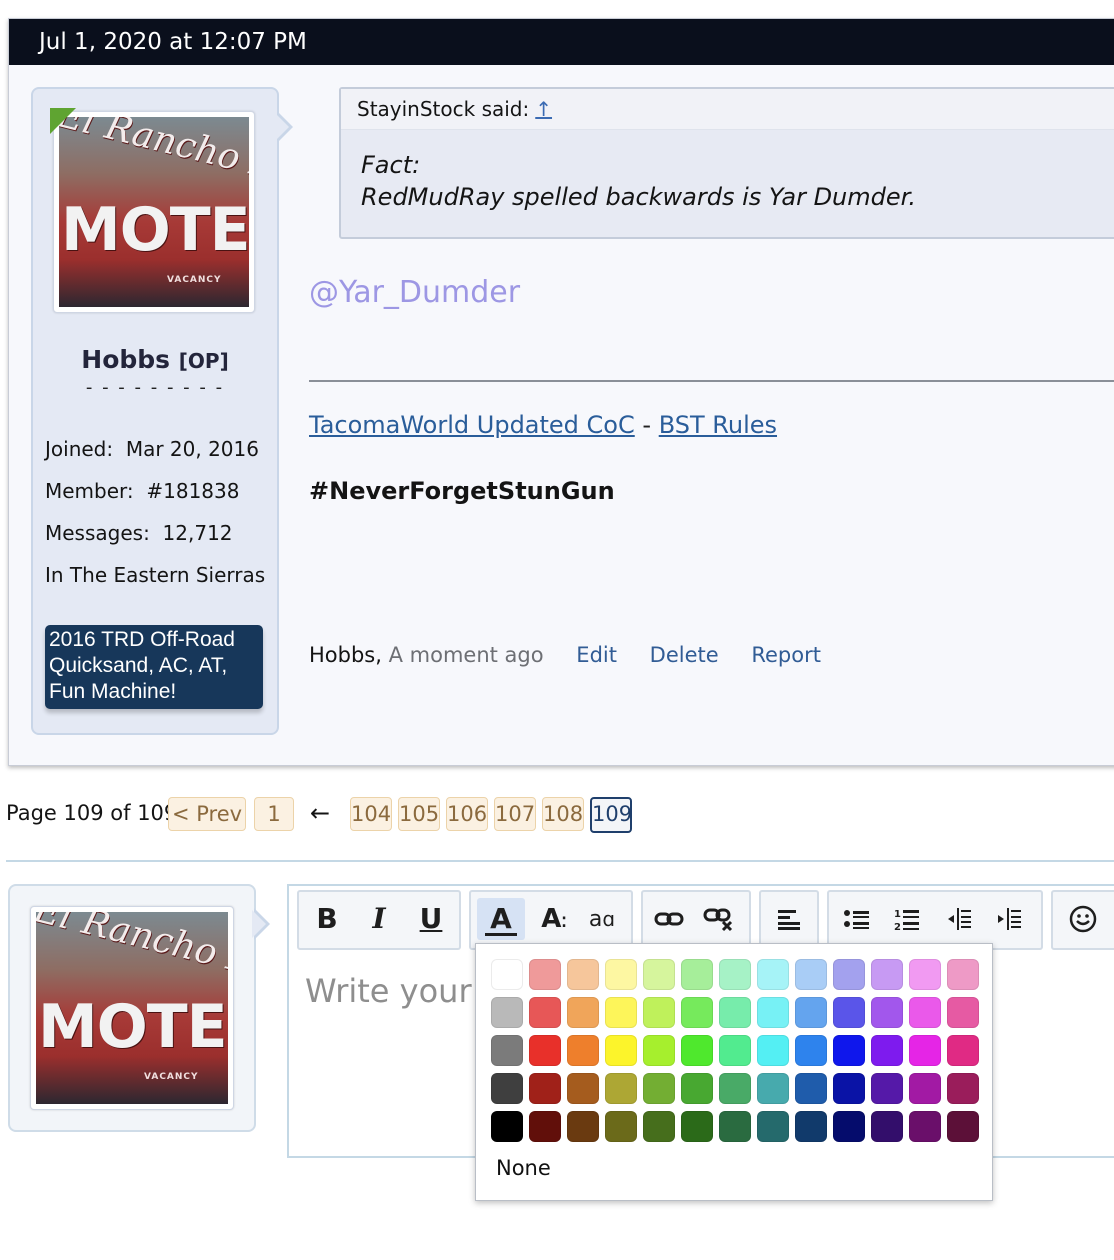  I want to click on editor-placeholder: Write your, so click(388, 991).